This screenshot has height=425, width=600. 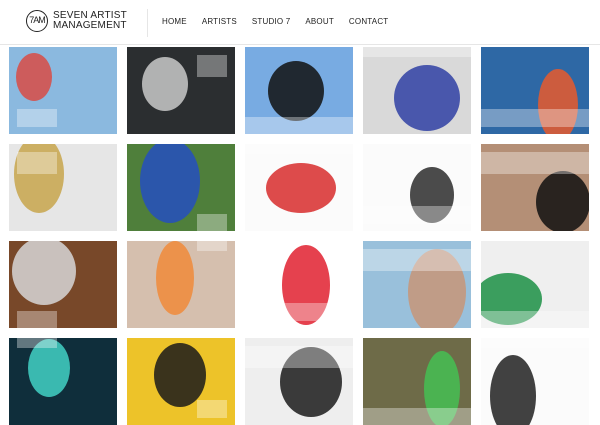 What do you see at coordinates (37, 21) in the screenshot?
I see `brand-mark-icon: 7AM` at bounding box center [37, 21].